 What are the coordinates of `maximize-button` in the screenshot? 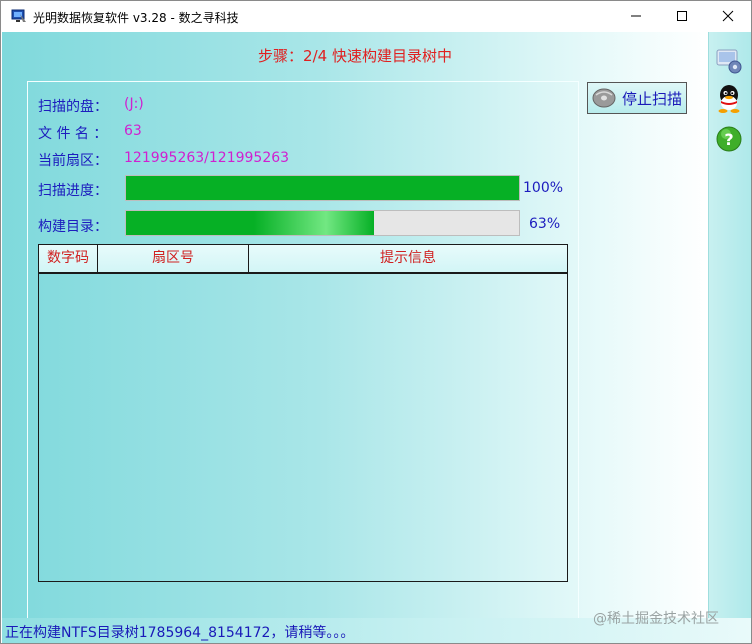 It's located at (682, 16).